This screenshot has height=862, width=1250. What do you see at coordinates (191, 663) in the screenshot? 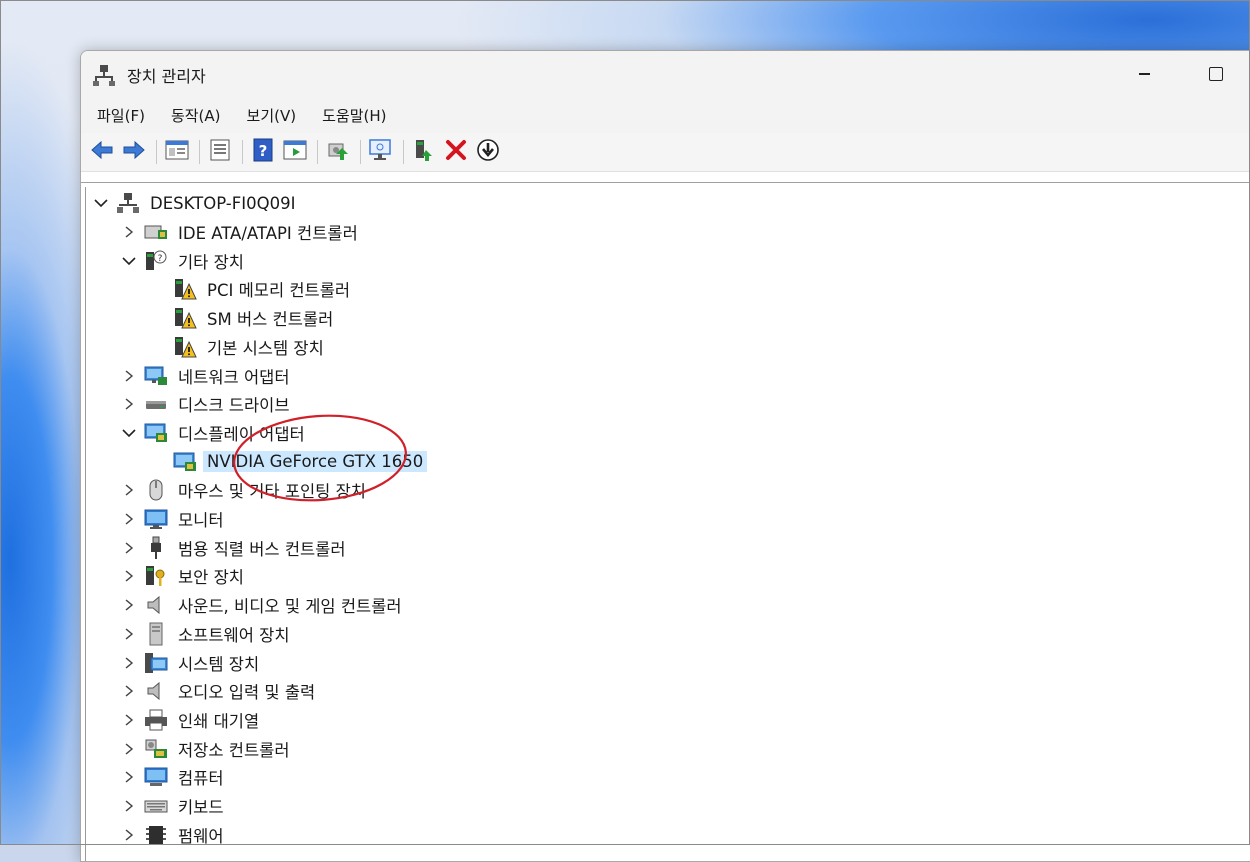
I see `tree-category: 시스템 장치` at bounding box center [191, 663].